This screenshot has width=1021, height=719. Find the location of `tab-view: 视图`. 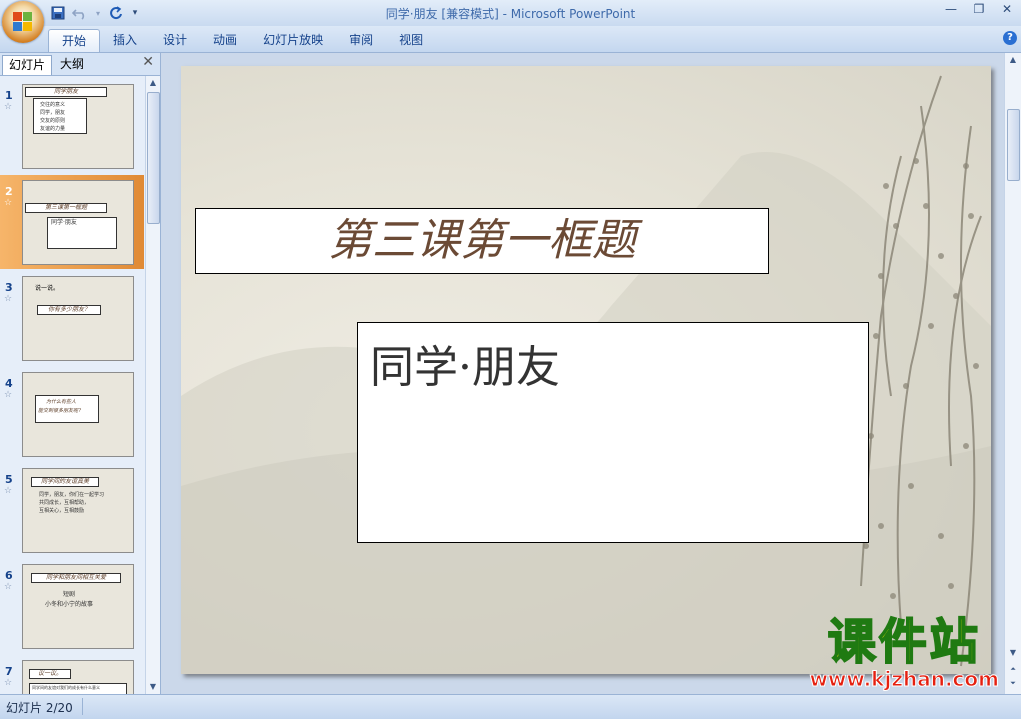

tab-view: 视图 is located at coordinates (411, 40).